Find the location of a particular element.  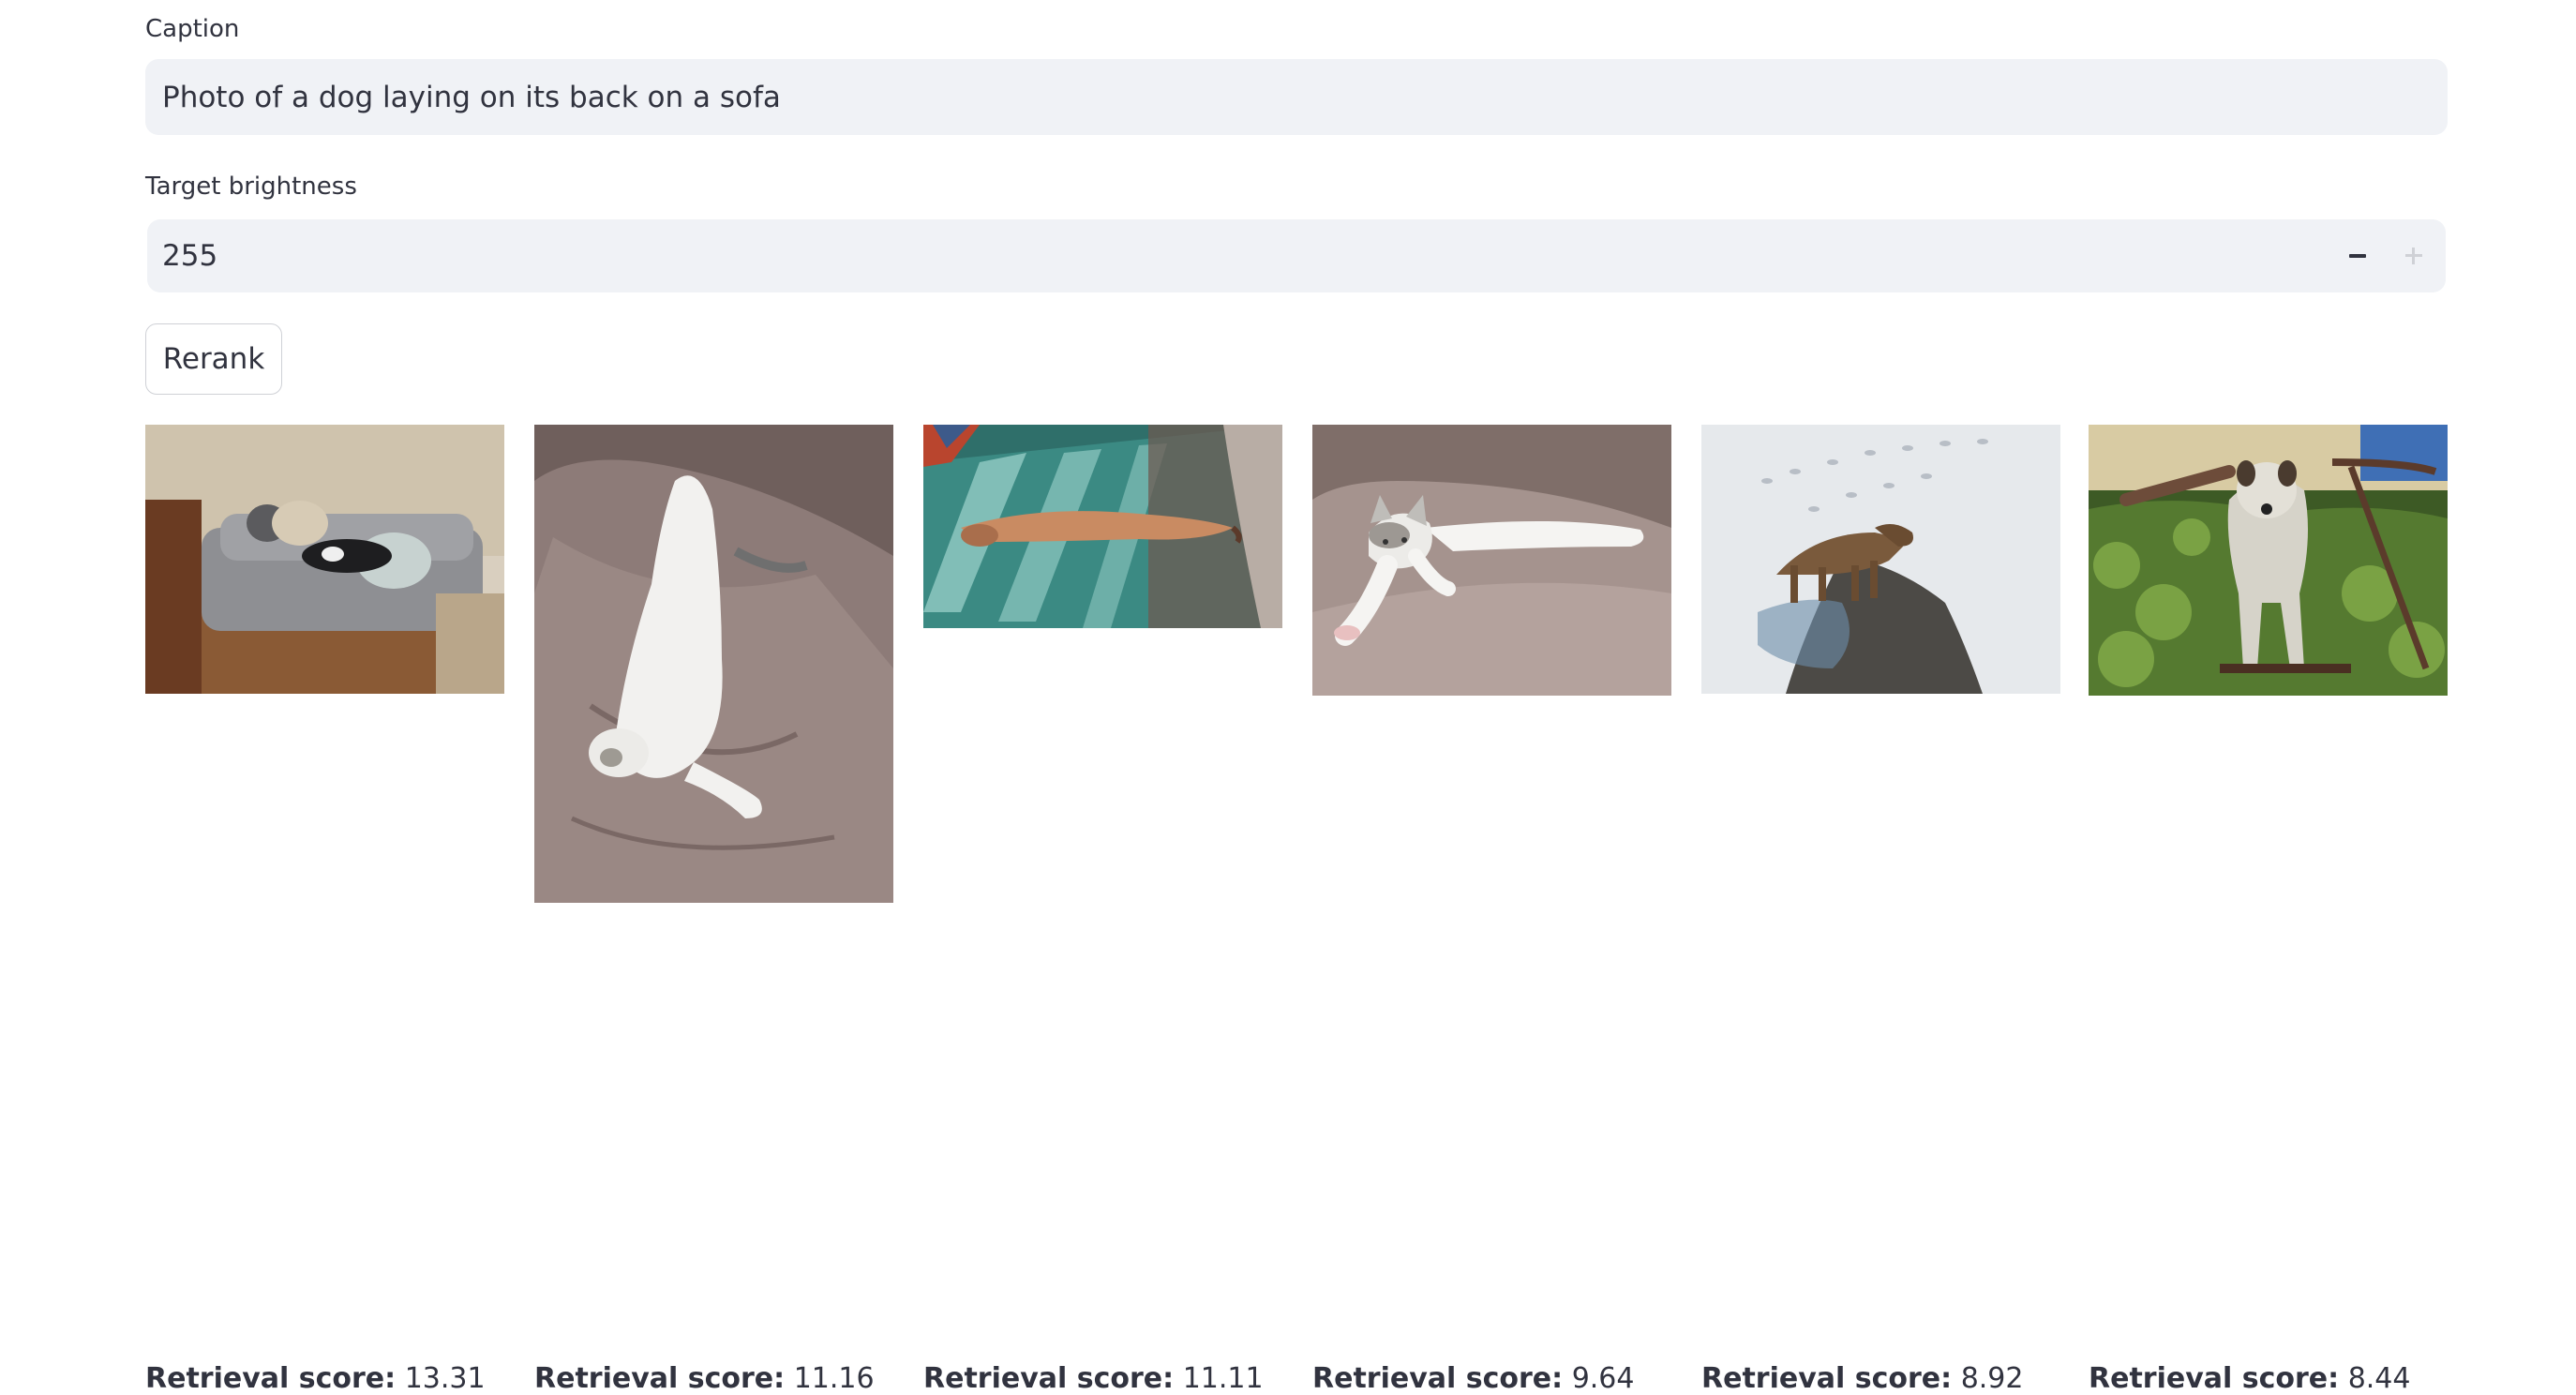

caption-label: Caption is located at coordinates (192, 29).